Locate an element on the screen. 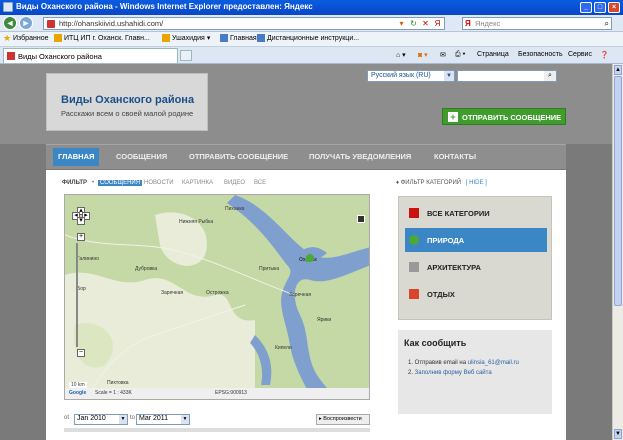  layers-icon is located at coordinates (361, 219).